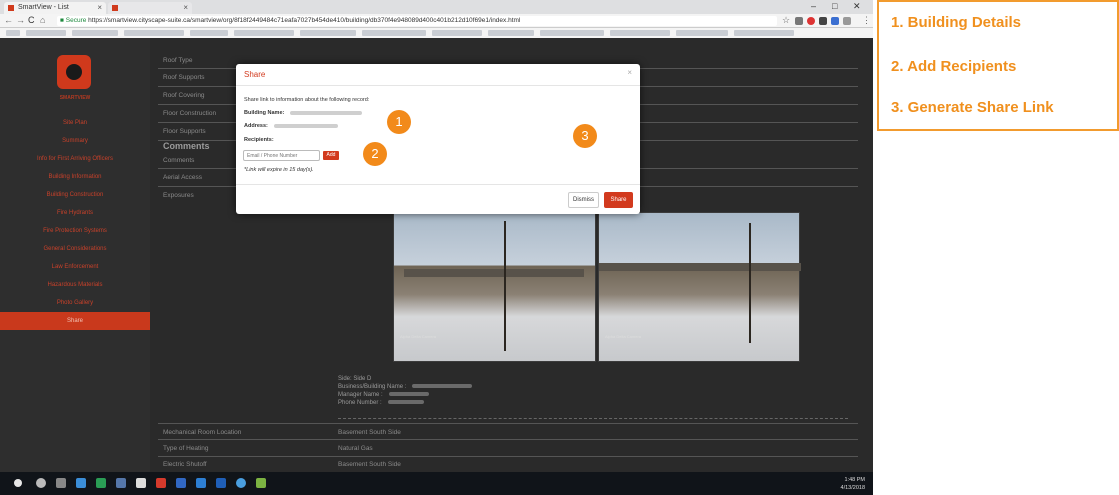 This screenshot has width=1119, height=495. Describe the element at coordinates (629, 72) in the screenshot. I see `close-icon: ×` at that location.